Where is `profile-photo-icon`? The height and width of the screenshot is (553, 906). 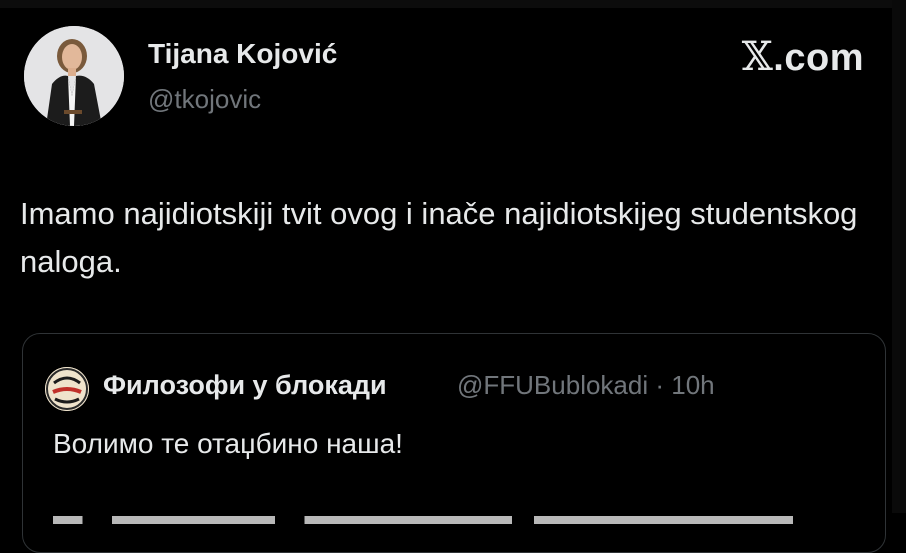 profile-photo-icon is located at coordinates (74, 76).